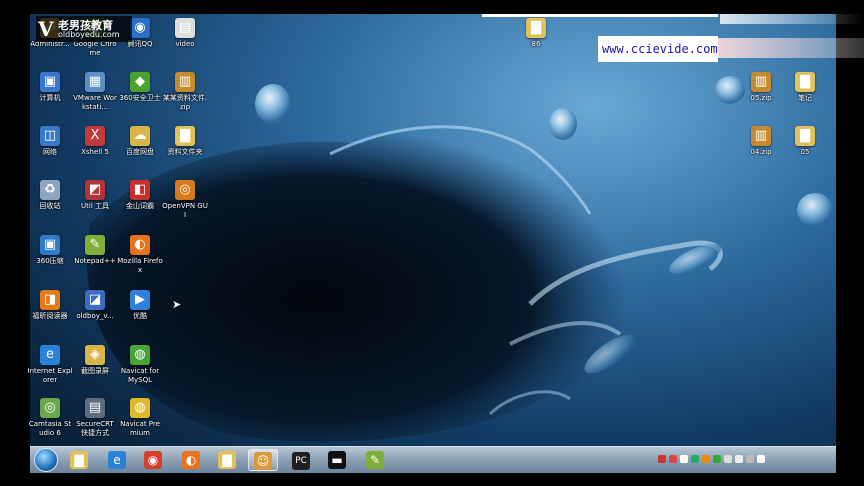 Image resolution: width=864 pixels, height=486 pixels. I want to click on desktop-icon-zip-a: ▥ 某某资料文件.zip, so click(185, 92).